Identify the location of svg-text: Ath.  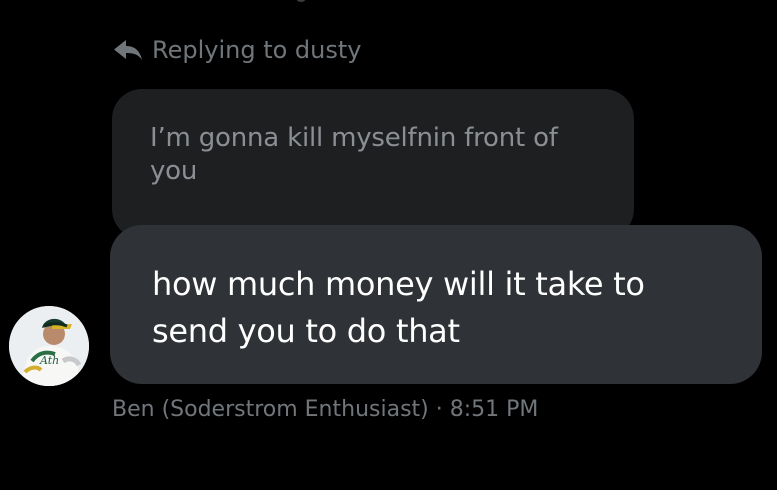
(49, 360).